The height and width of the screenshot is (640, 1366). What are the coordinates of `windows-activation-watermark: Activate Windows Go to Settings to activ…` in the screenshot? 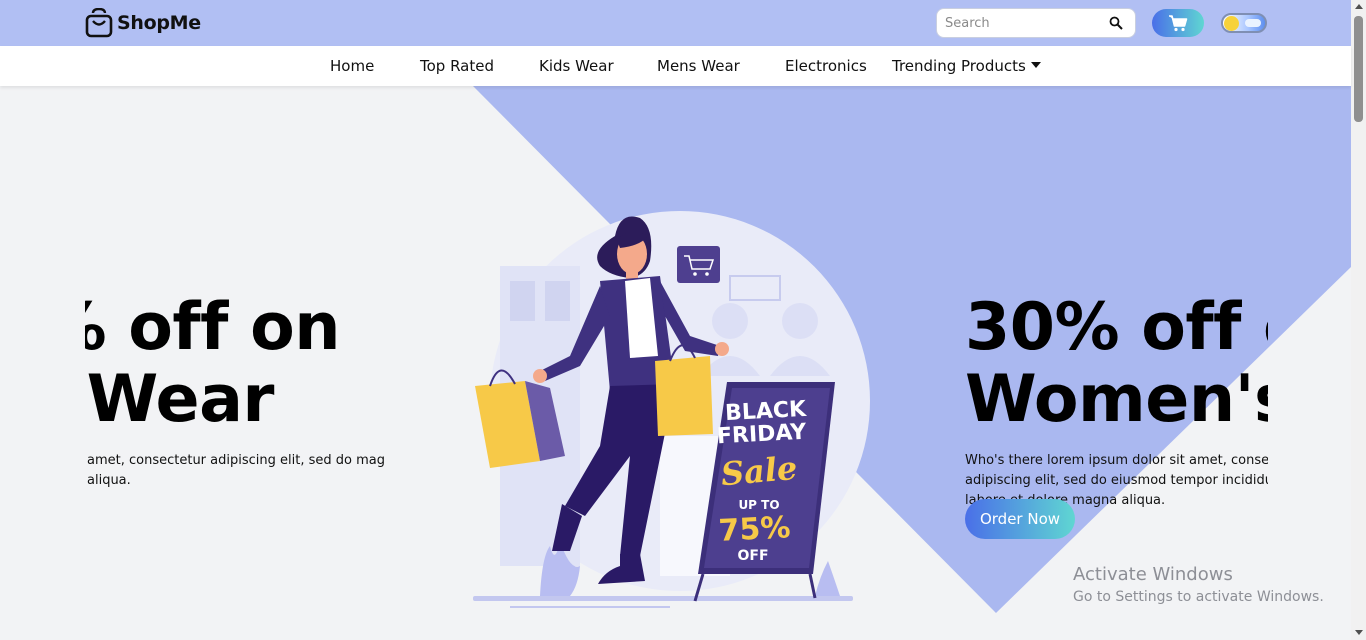 It's located at (1198, 585).